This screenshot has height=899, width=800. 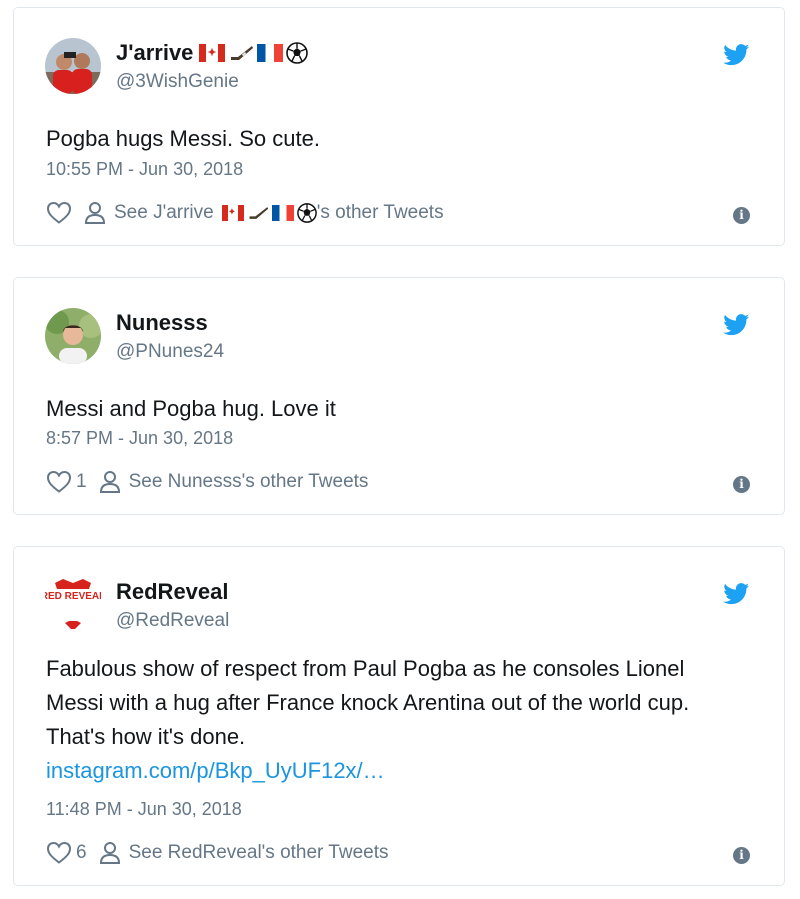 What do you see at coordinates (177, 82) in the screenshot?
I see `handle: @3WishGenie` at bounding box center [177, 82].